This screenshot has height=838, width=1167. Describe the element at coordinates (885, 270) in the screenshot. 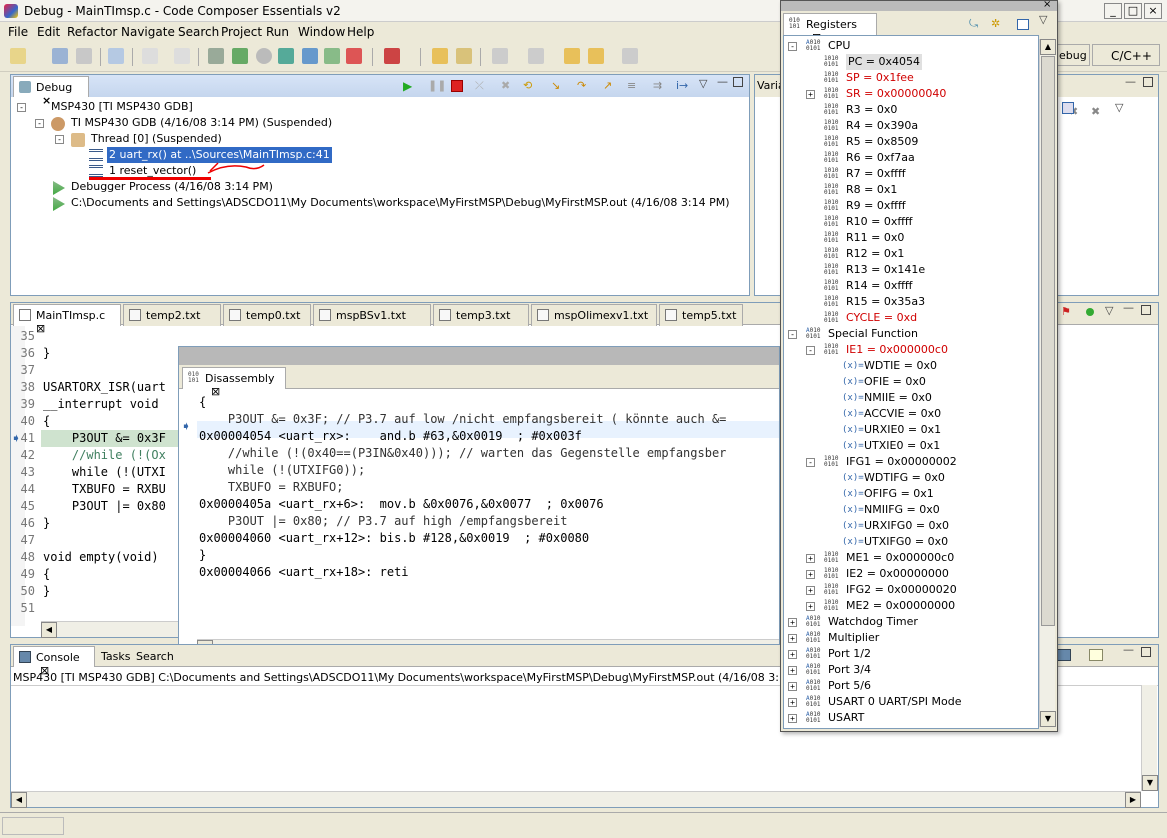

I see `register-row: R13 = 0x141e` at that location.